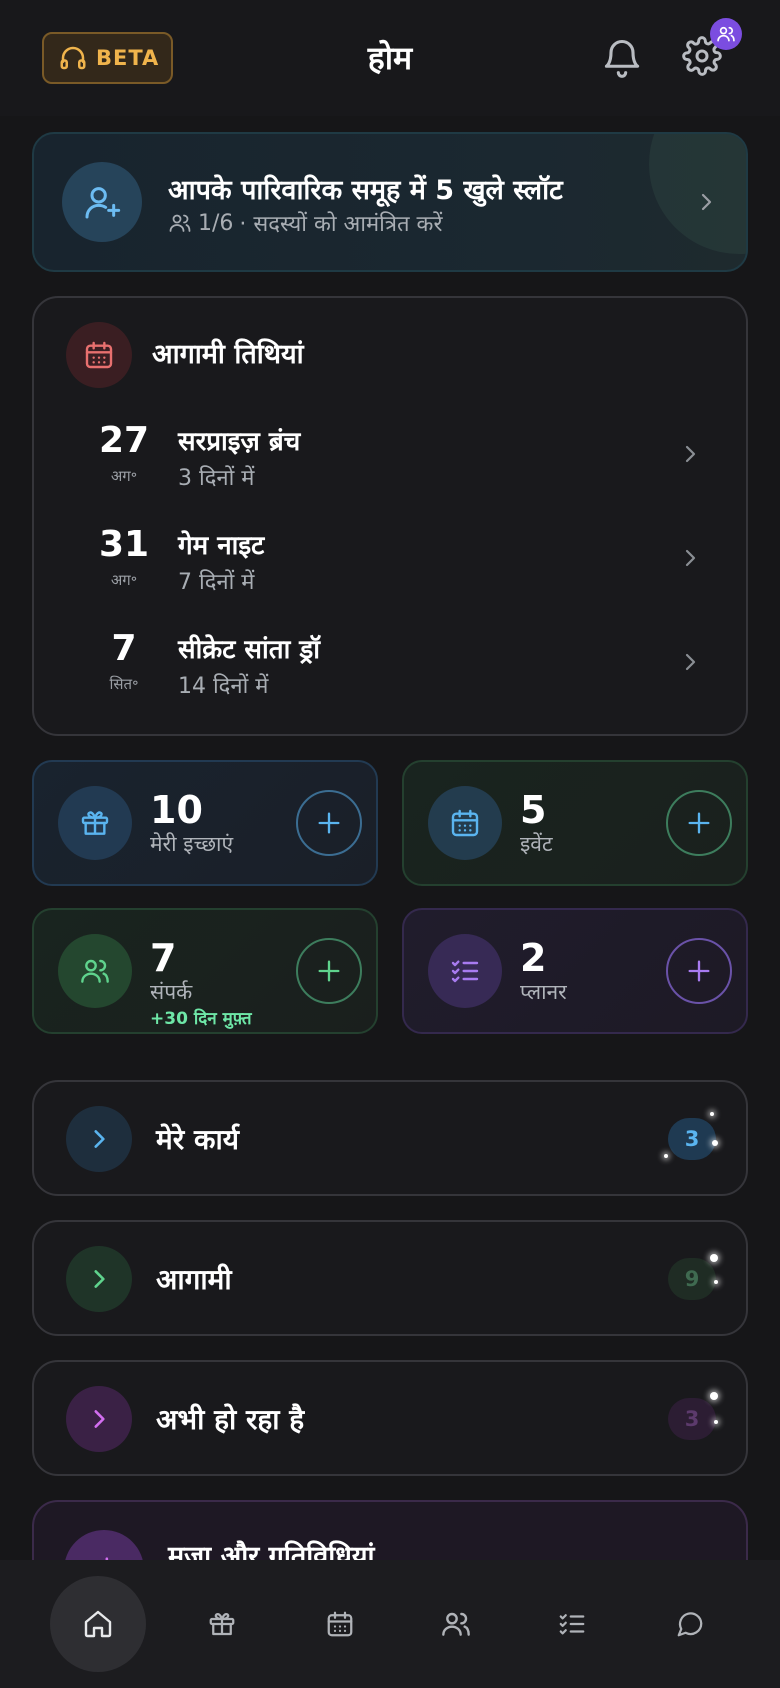 The width and height of the screenshot is (780, 1688). What do you see at coordinates (390, 1278) in the screenshot?
I see `upcoming-section: आगामी 9` at bounding box center [390, 1278].